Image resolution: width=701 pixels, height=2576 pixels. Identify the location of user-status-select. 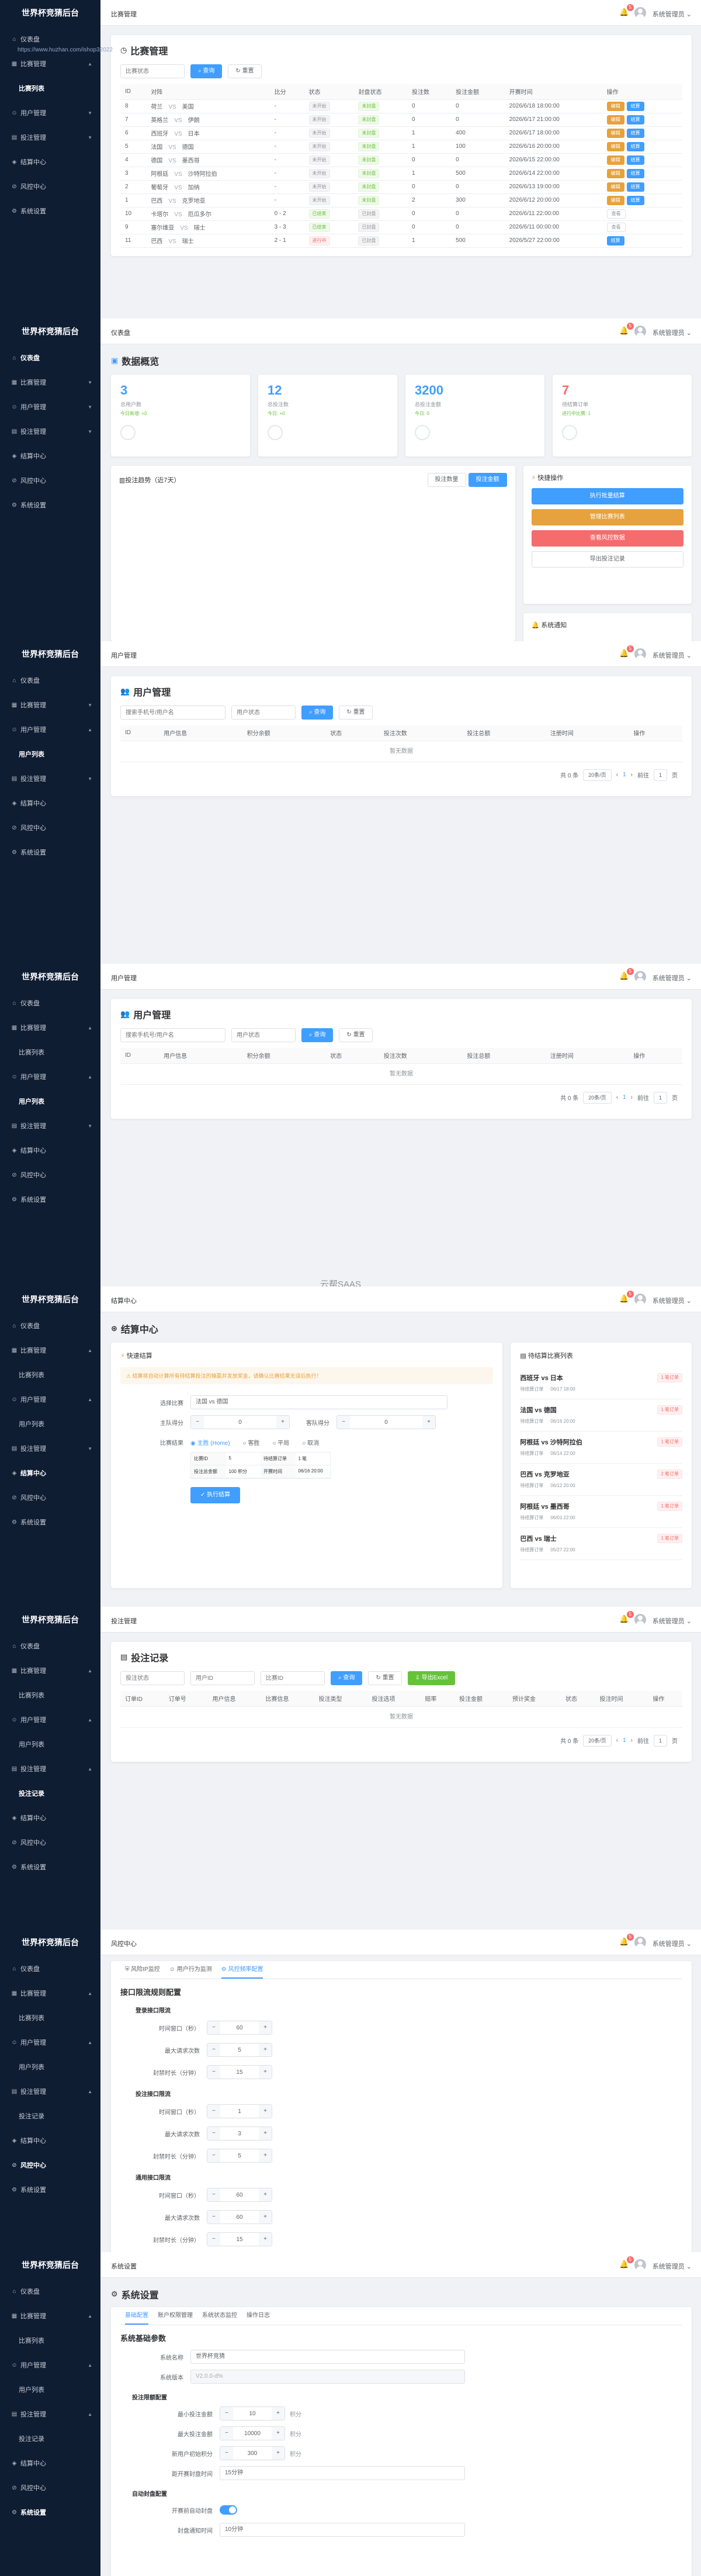
(263, 713).